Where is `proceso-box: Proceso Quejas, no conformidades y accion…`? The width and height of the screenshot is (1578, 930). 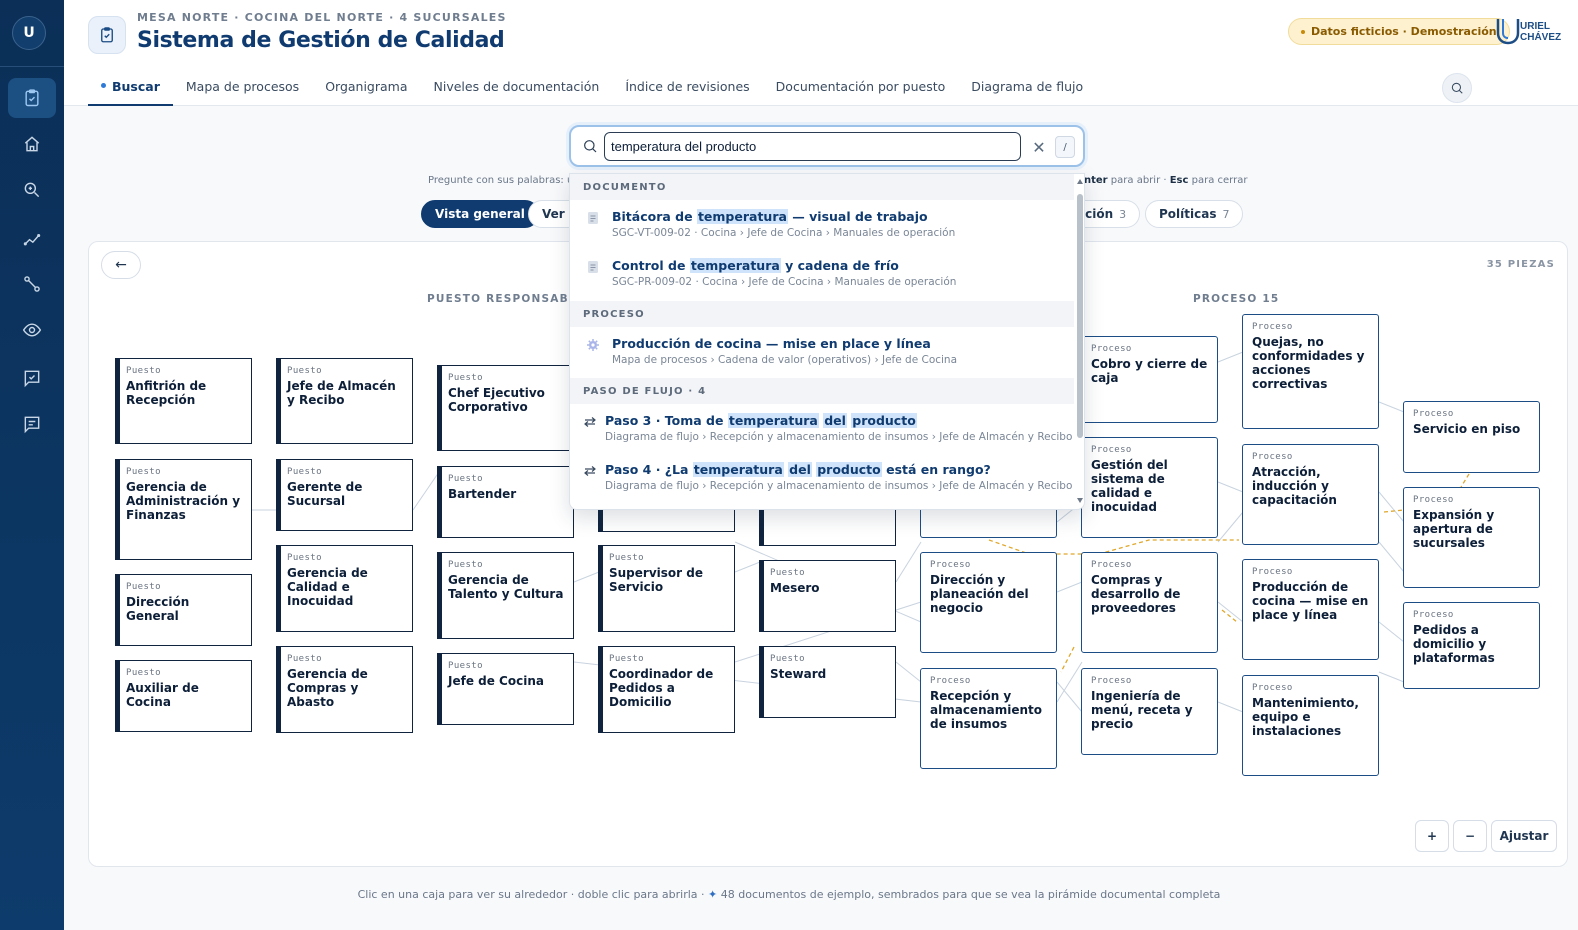
proceso-box: Proceso Quejas, no conformidades y accion… is located at coordinates (1310, 371).